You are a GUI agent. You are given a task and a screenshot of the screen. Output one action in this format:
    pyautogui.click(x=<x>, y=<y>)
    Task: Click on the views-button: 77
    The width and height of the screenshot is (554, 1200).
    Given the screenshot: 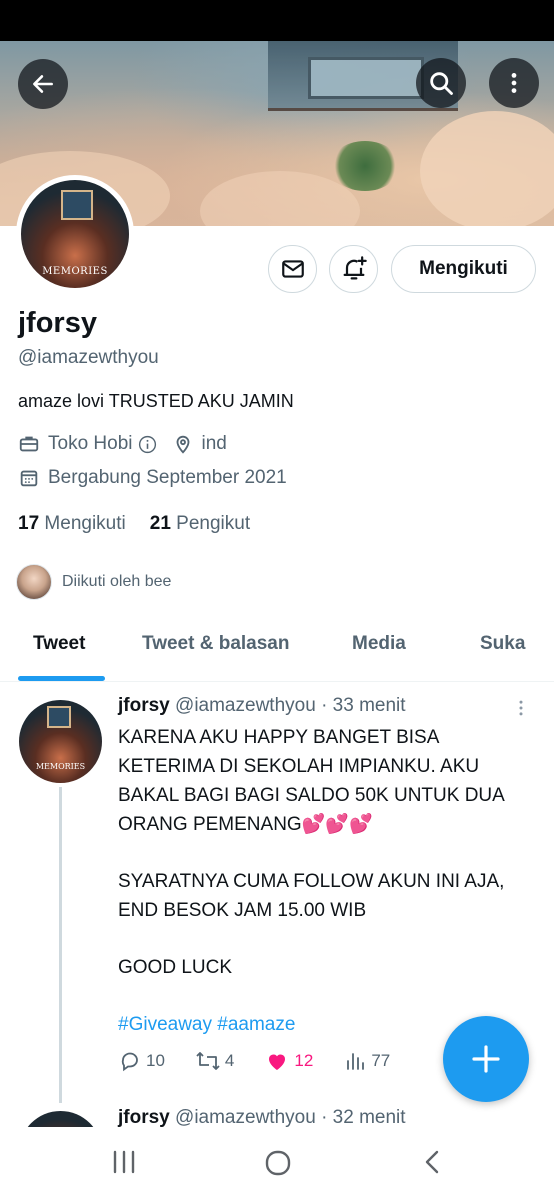 What is the action you would take?
    pyautogui.click(x=366, y=1061)
    